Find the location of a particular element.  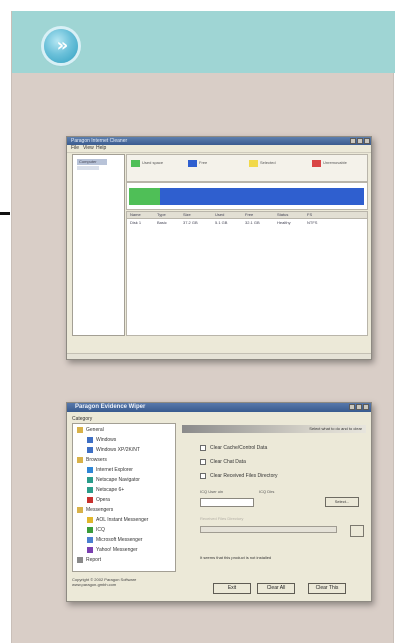

menu-view: View is located at coordinates (88, 148).